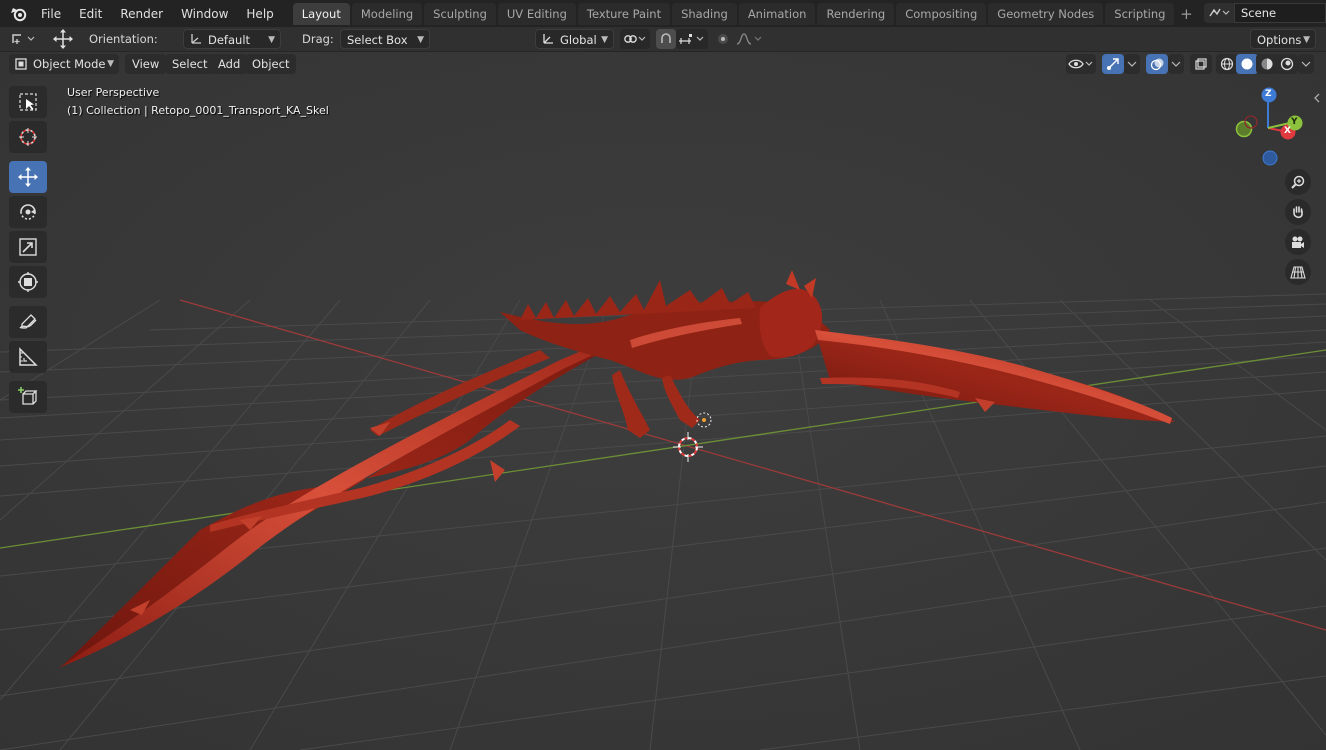 The width and height of the screenshot is (1326, 750). I want to click on solid-shading-icon, so click(1247, 64).